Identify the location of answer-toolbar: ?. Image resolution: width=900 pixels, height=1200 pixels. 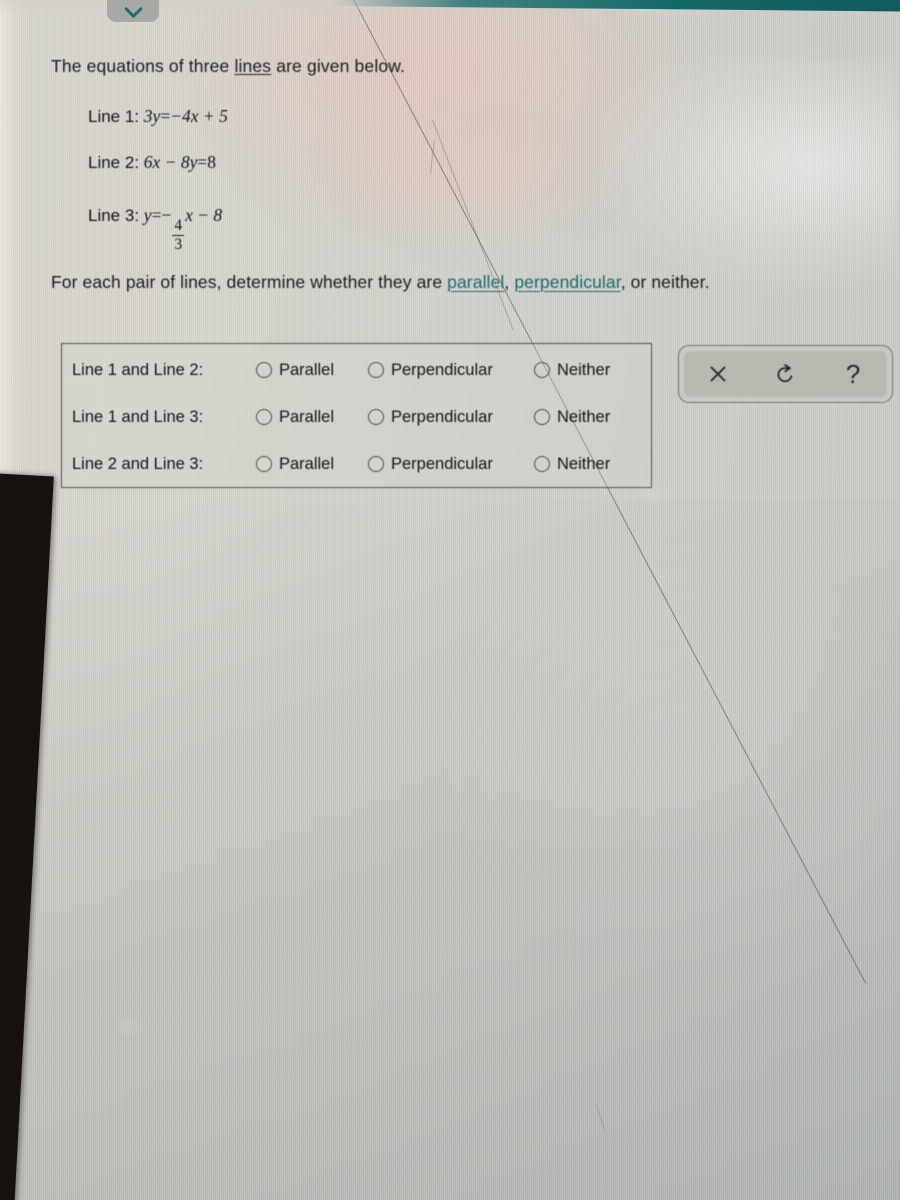
(785, 374).